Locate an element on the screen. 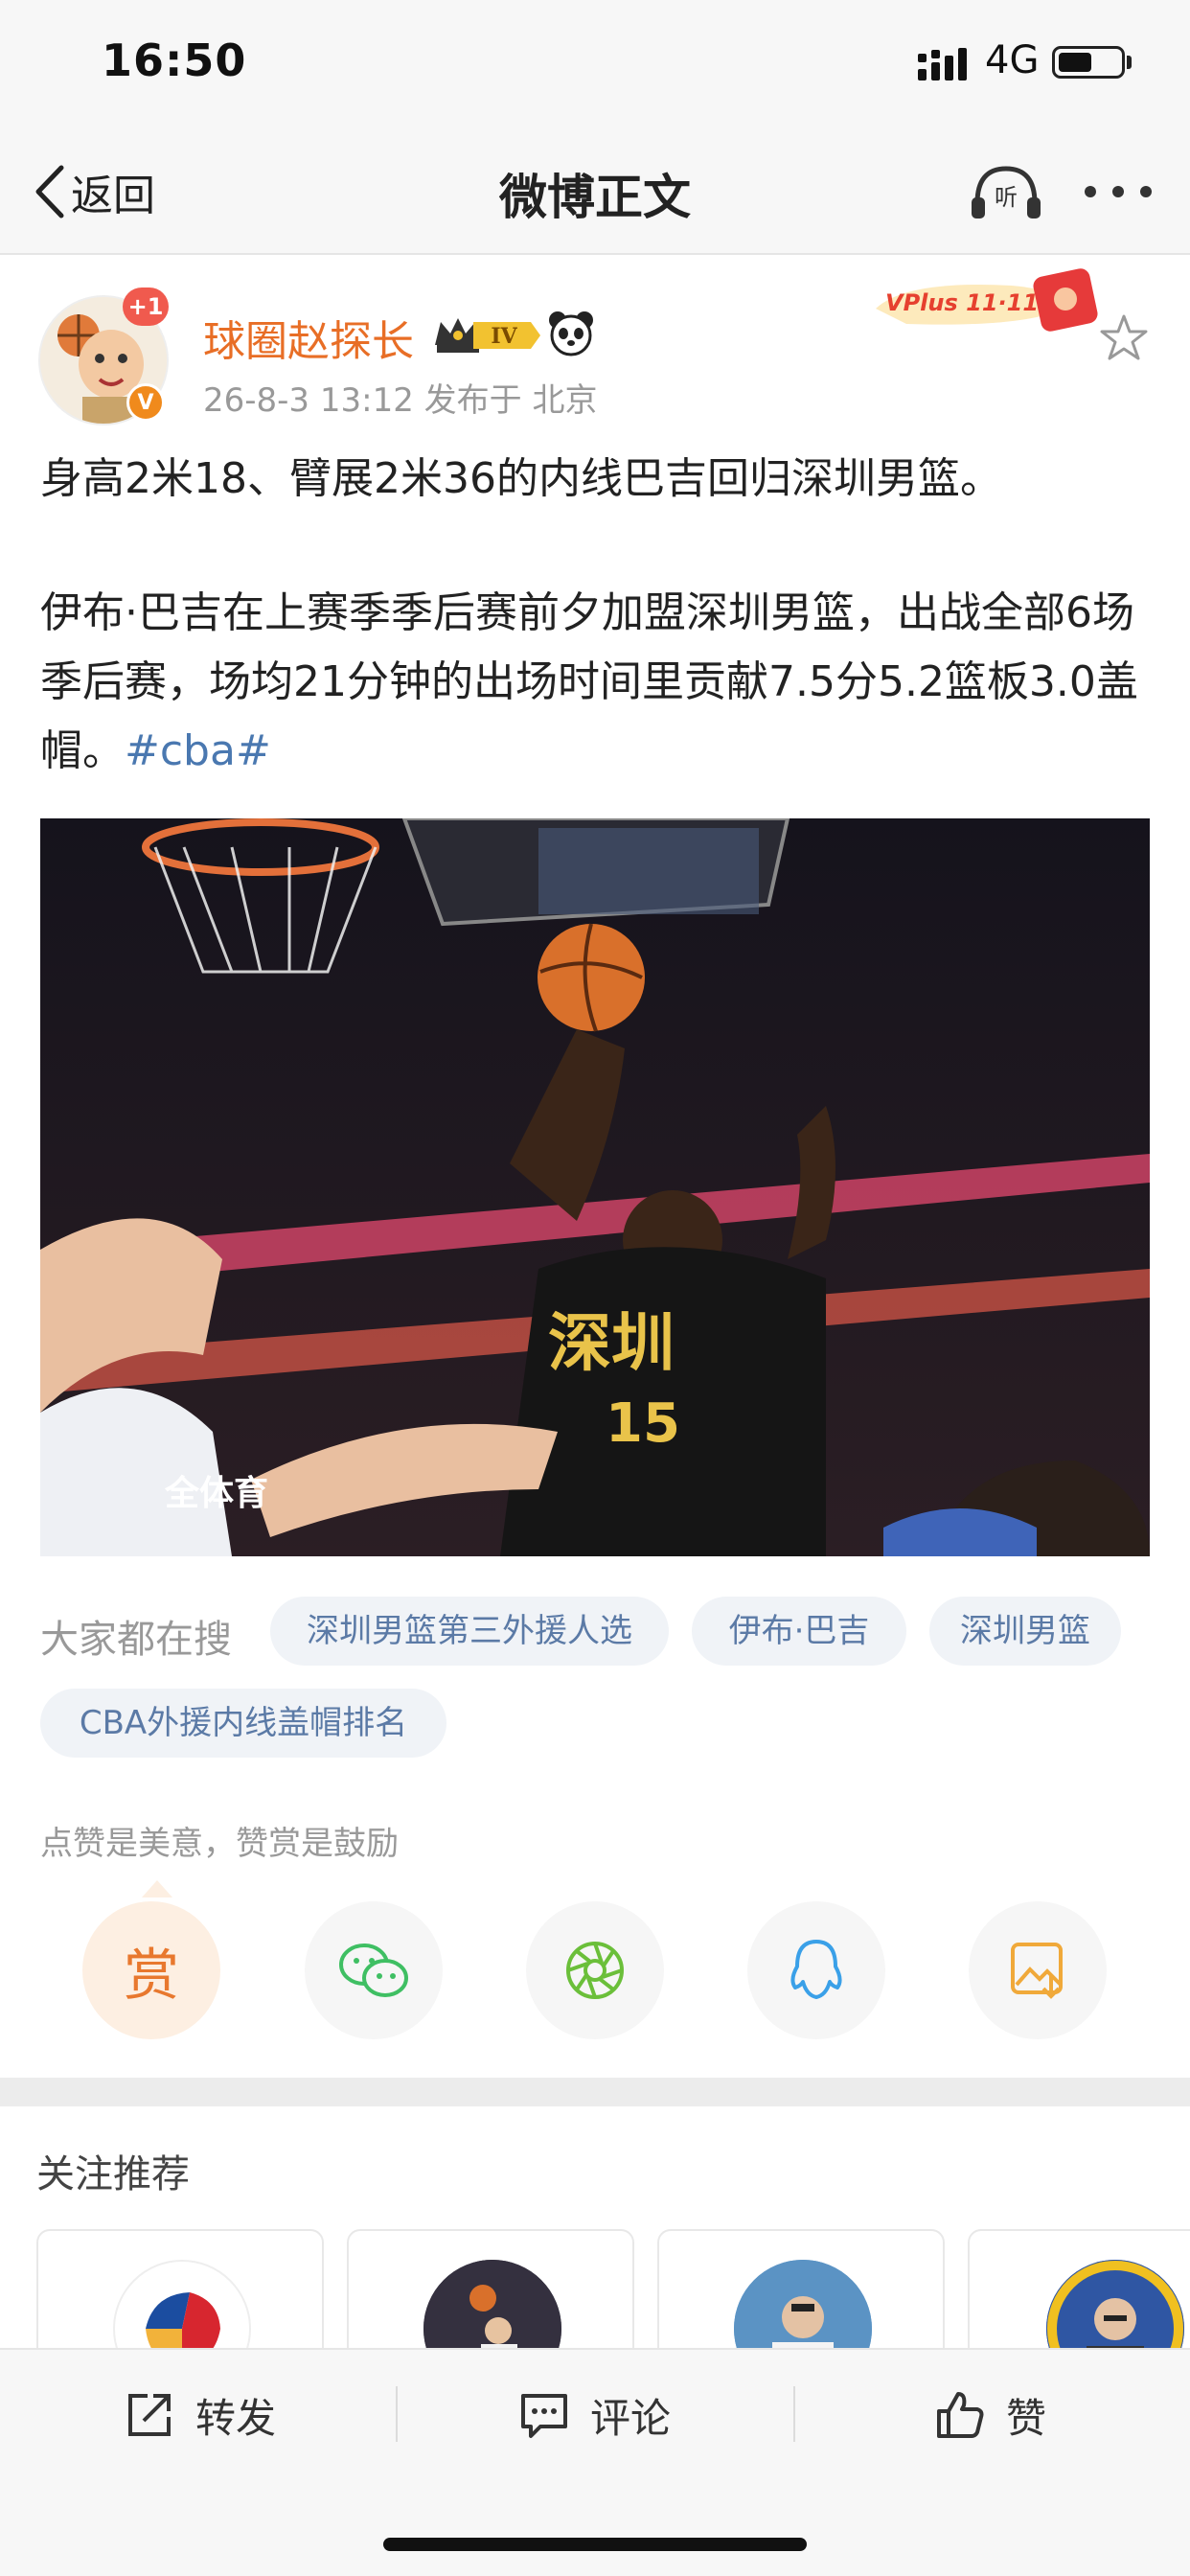 The image size is (1190, 2576). reward-button: 赏 is located at coordinates (151, 1970).